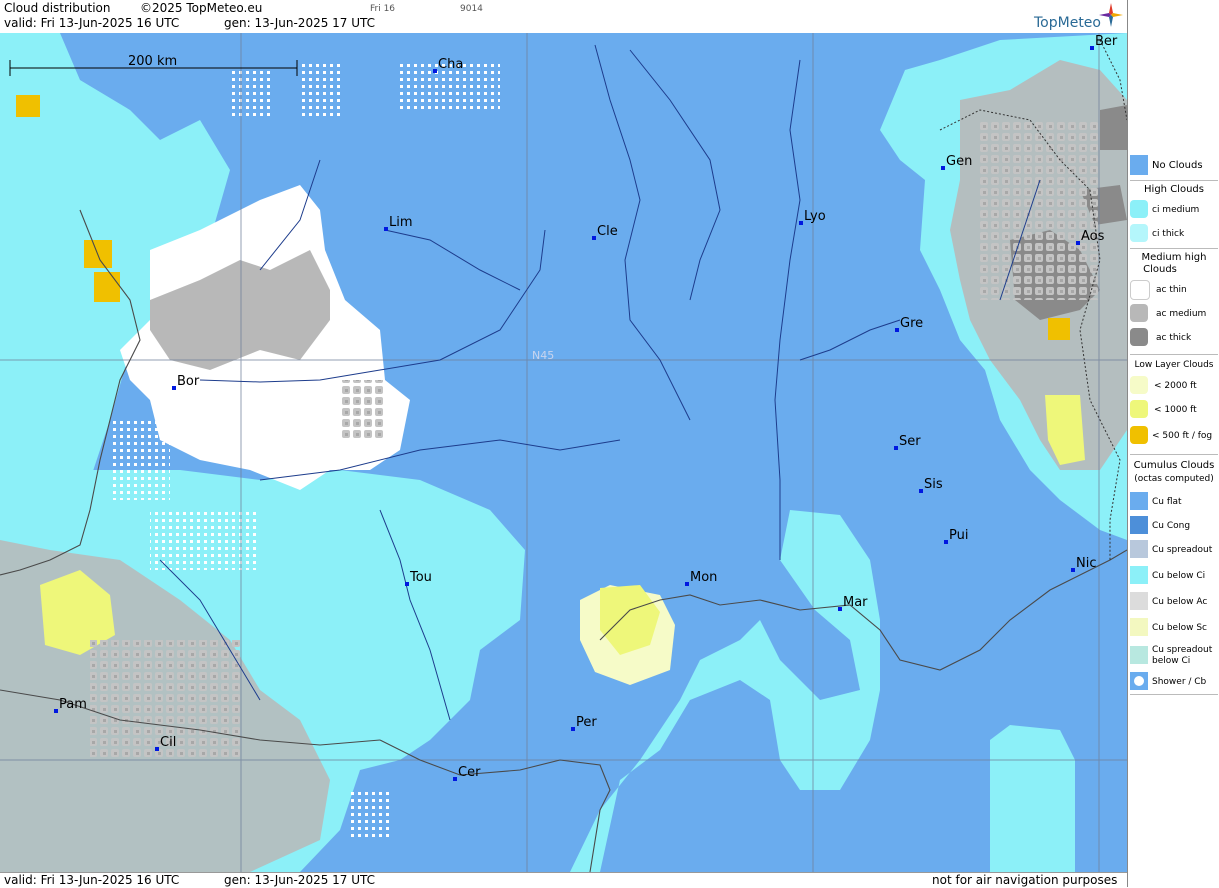 Image resolution: width=1219 pixels, height=888 pixels. Describe the element at coordinates (1175, 386) in the screenshot. I see `legend-label-low-2000: < 2000 ft` at that location.